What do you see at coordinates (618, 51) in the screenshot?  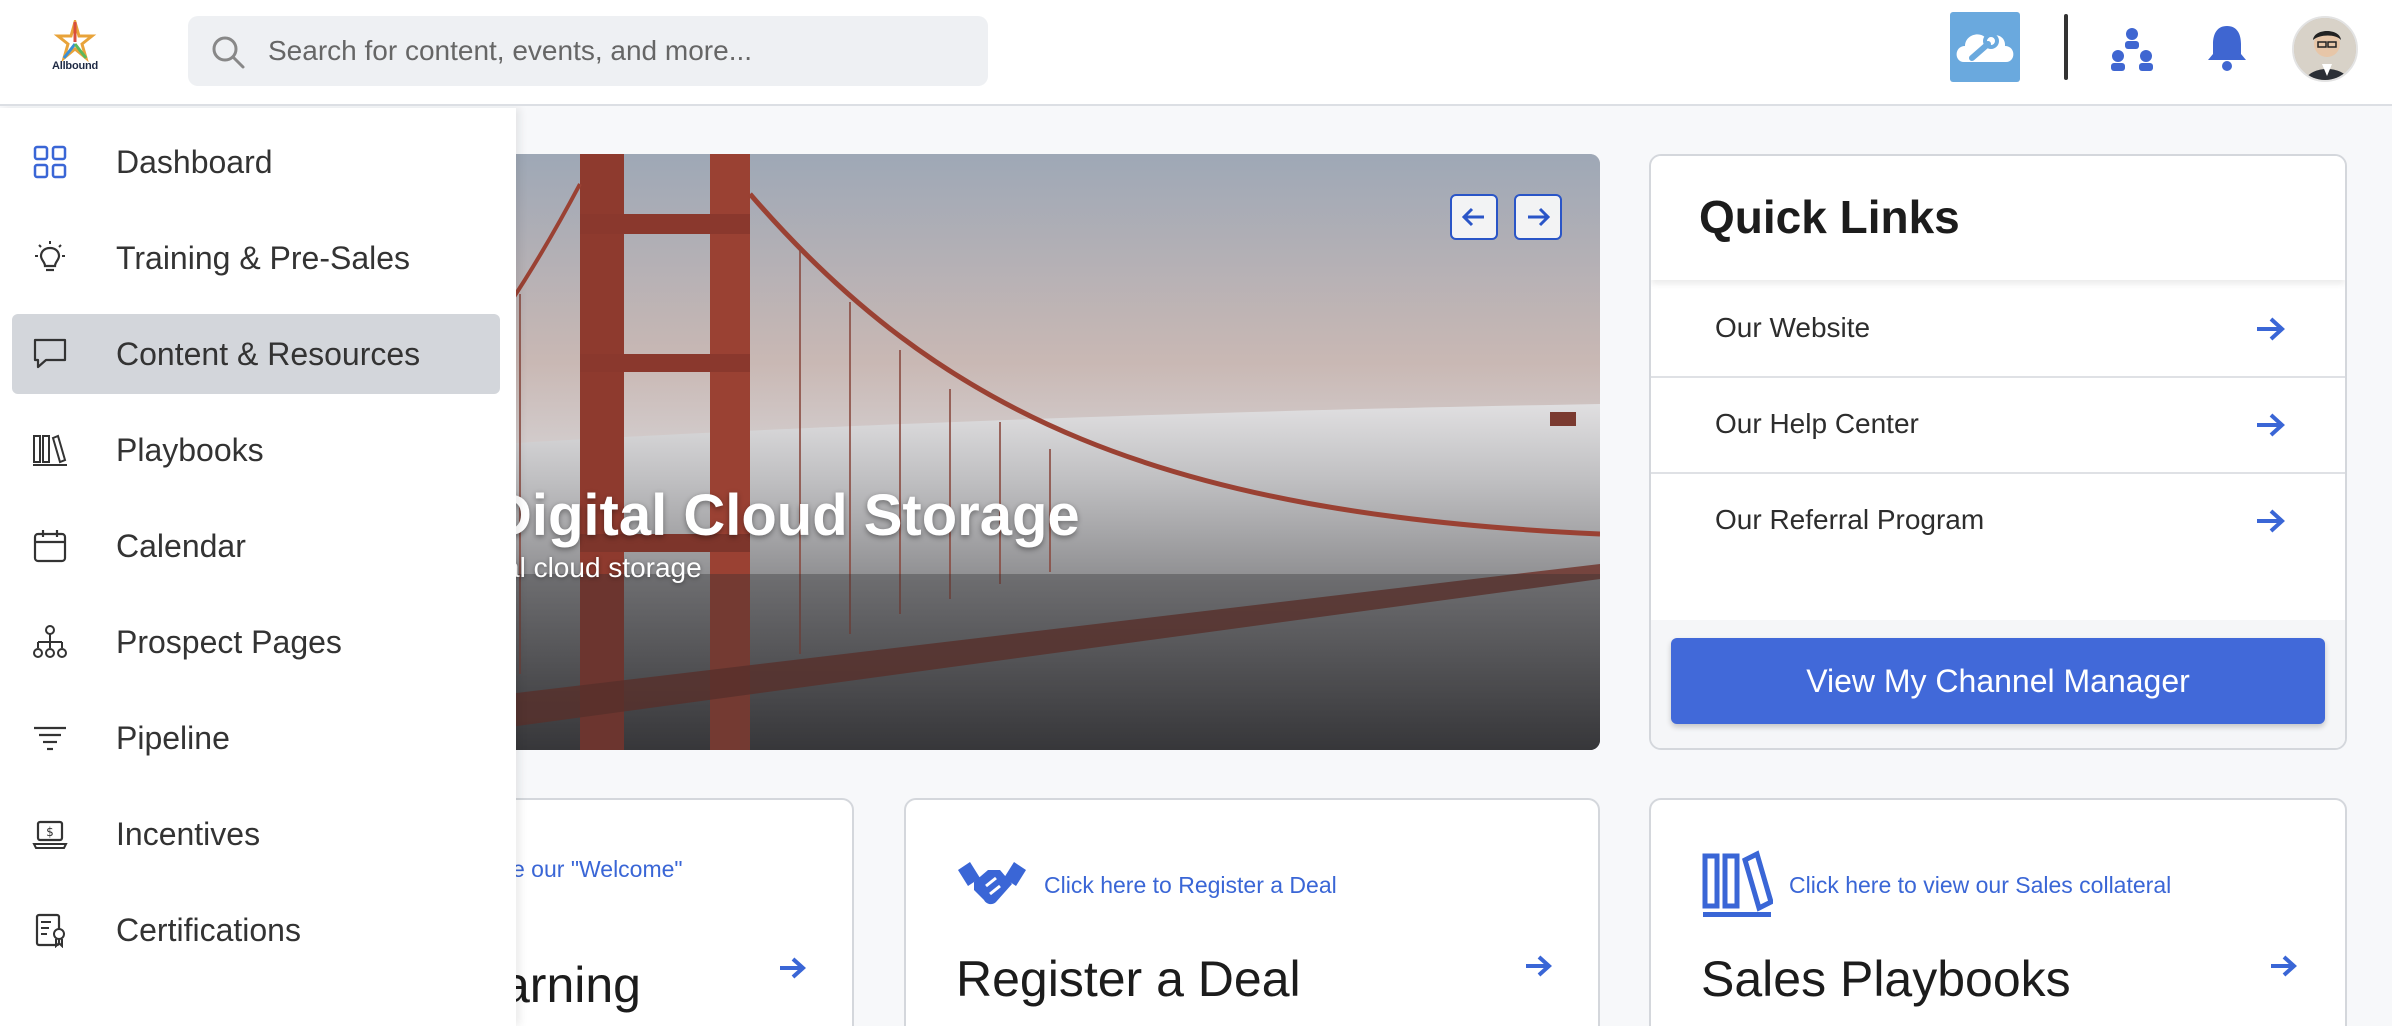 I see `search-input` at bounding box center [618, 51].